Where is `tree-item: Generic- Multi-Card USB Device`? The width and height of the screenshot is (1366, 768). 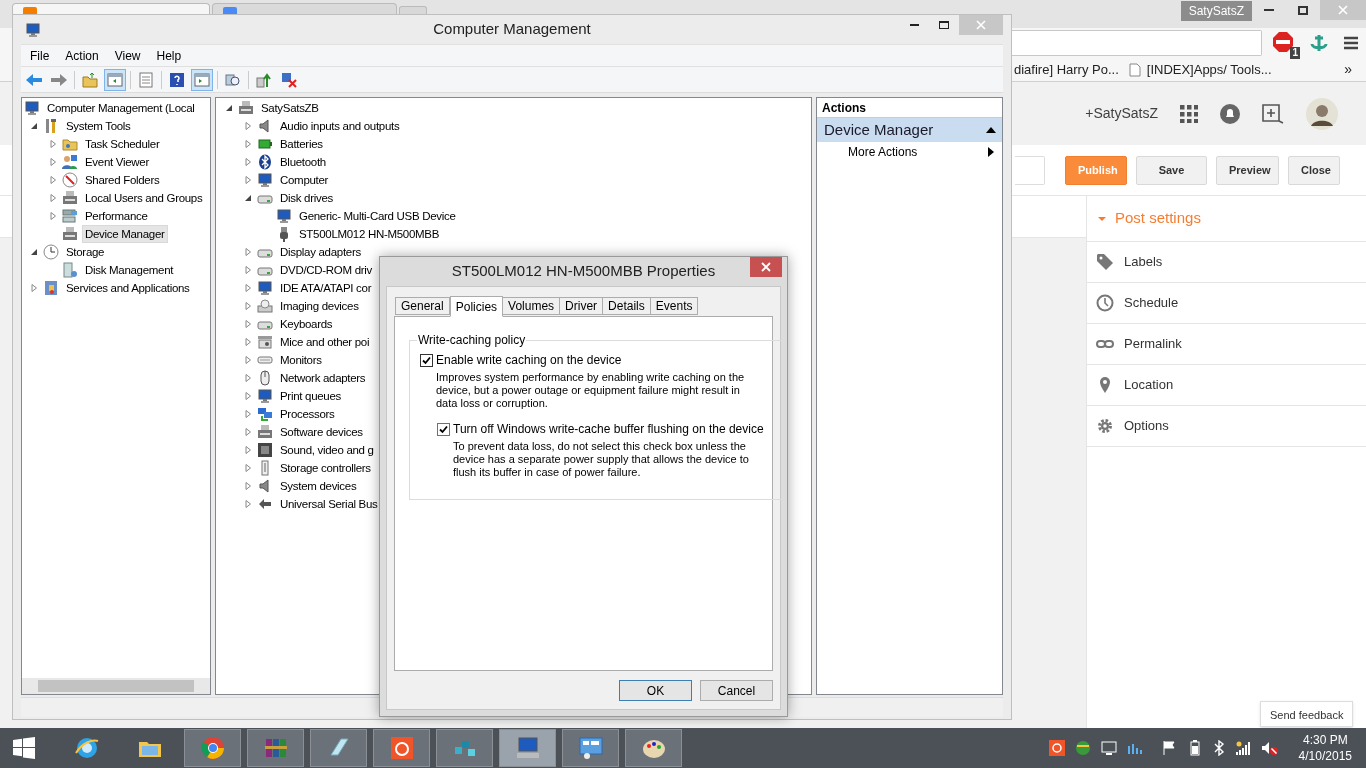
tree-item: Generic- Multi-Card USB Device is located at coordinates (377, 216).